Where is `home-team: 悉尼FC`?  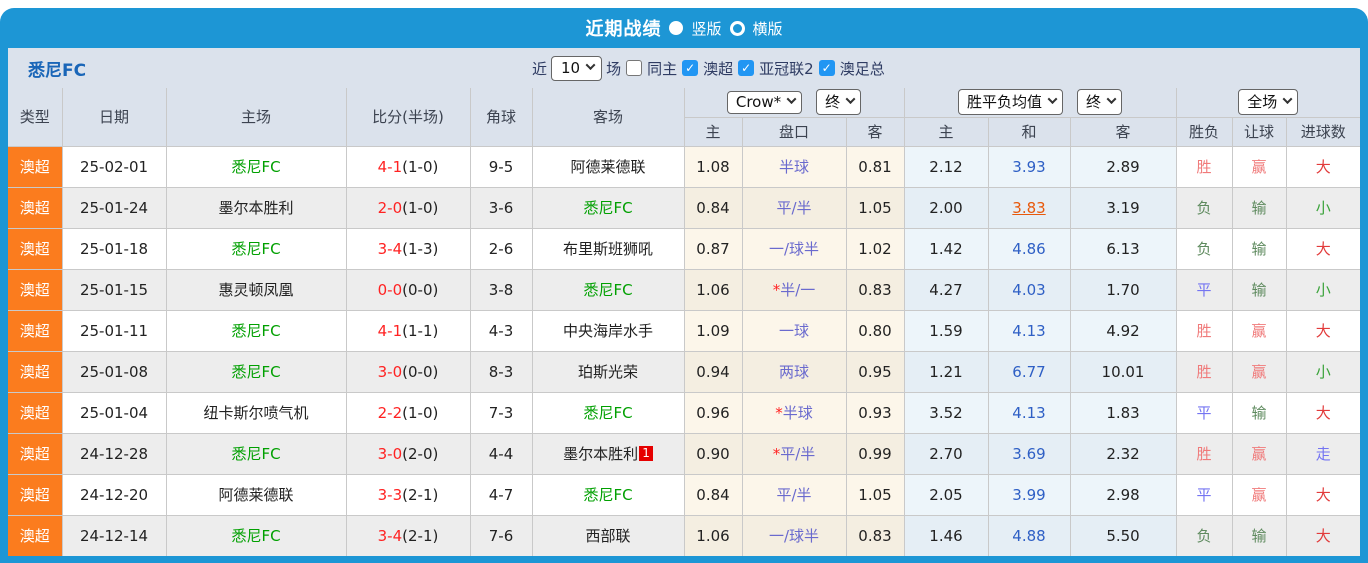
home-team: 悉尼FC is located at coordinates (256, 248).